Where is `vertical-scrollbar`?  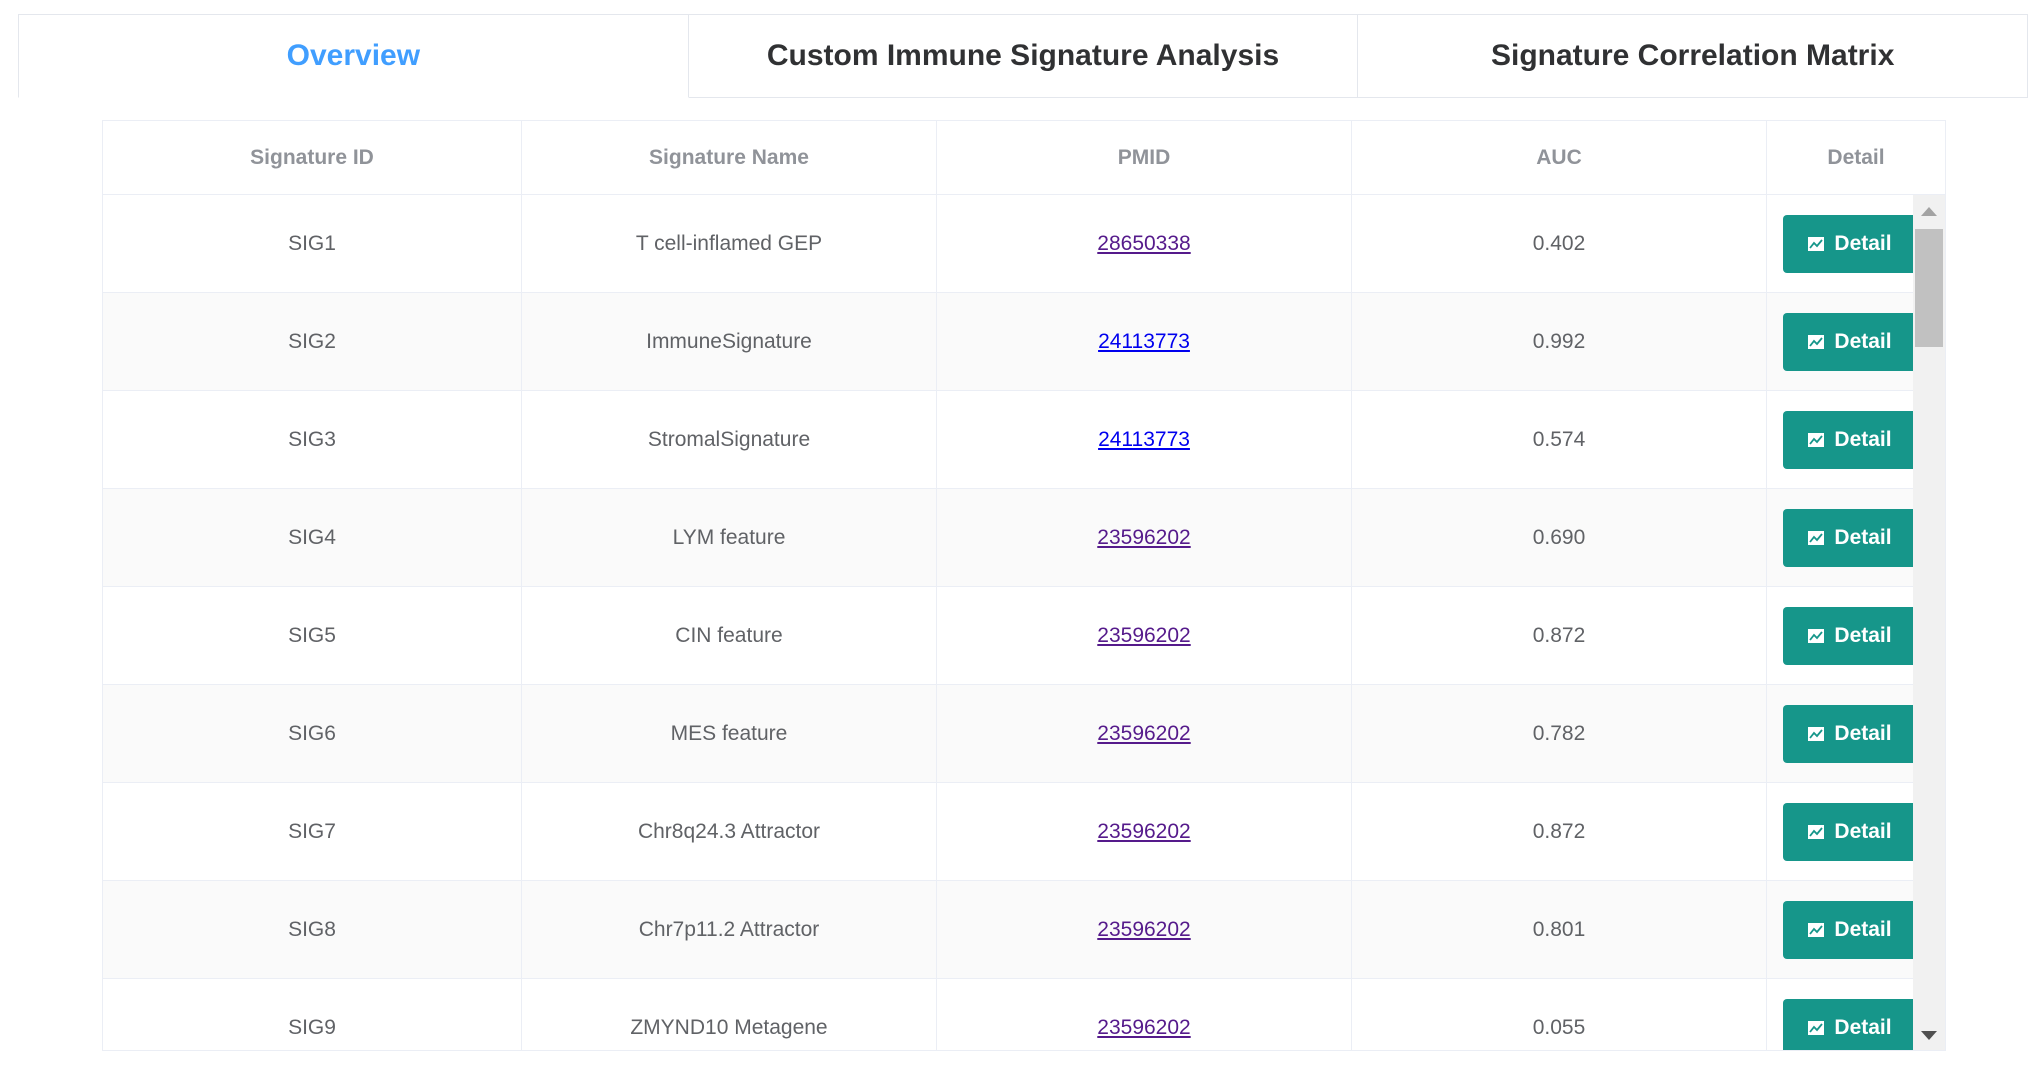 vertical-scrollbar is located at coordinates (1929, 622).